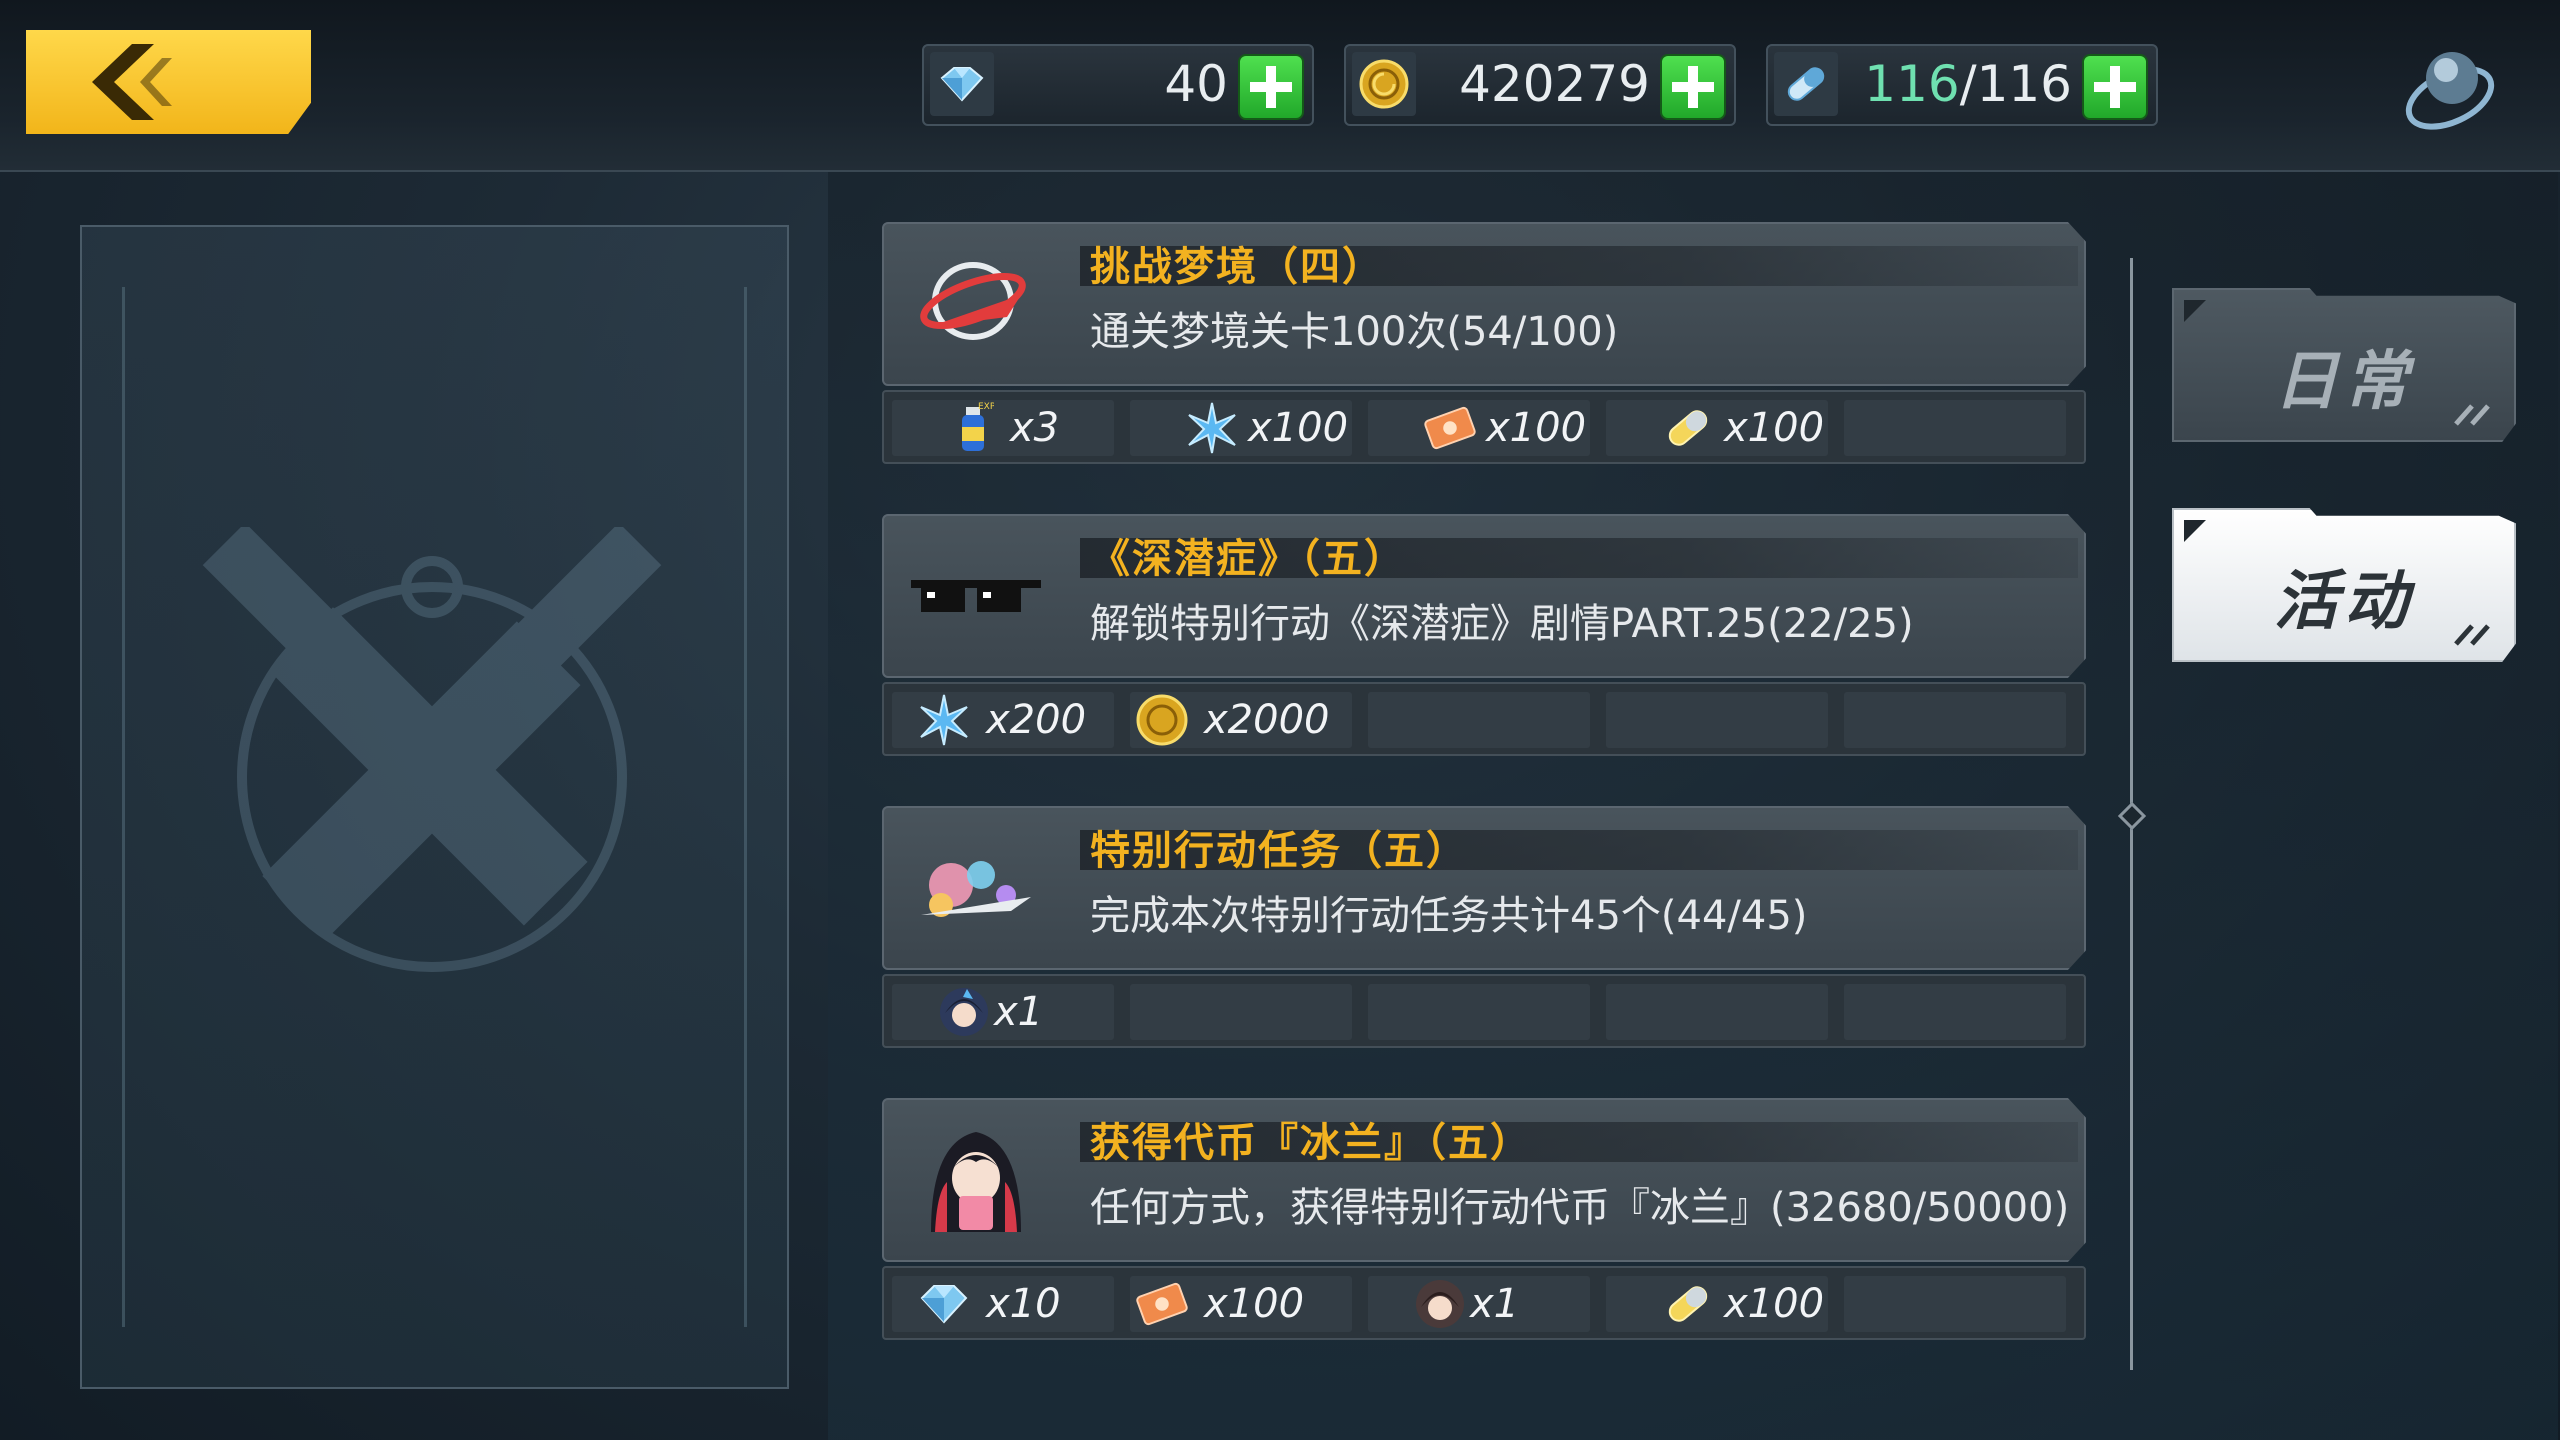  What do you see at coordinates (1118, 85) in the screenshot?
I see `crystal-resource: 40` at bounding box center [1118, 85].